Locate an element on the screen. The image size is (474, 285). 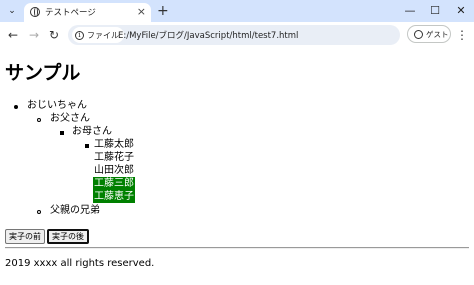
list-item-mother: お母さん is located at coordinates (92, 131).